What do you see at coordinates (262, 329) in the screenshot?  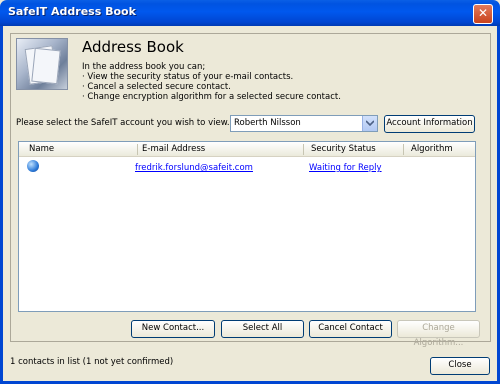 I see `select-all-button: Select All` at bounding box center [262, 329].